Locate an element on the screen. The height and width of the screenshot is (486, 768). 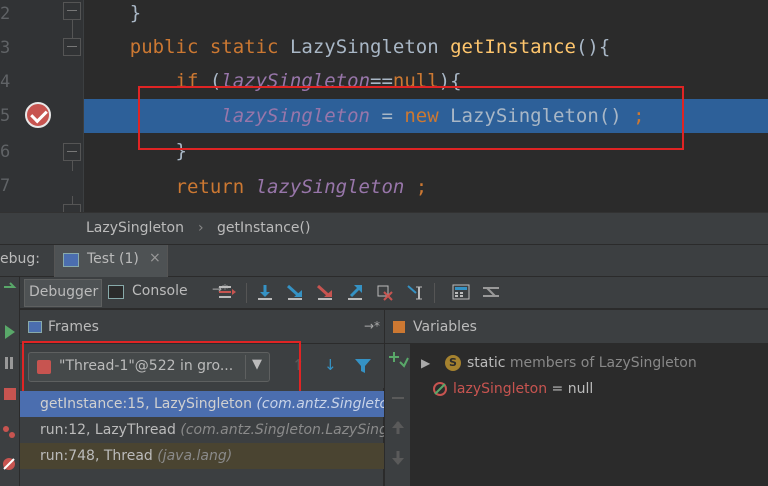
thread-selector: "Thread-1"@522 in gro... ▼ is located at coordinates (149, 367).